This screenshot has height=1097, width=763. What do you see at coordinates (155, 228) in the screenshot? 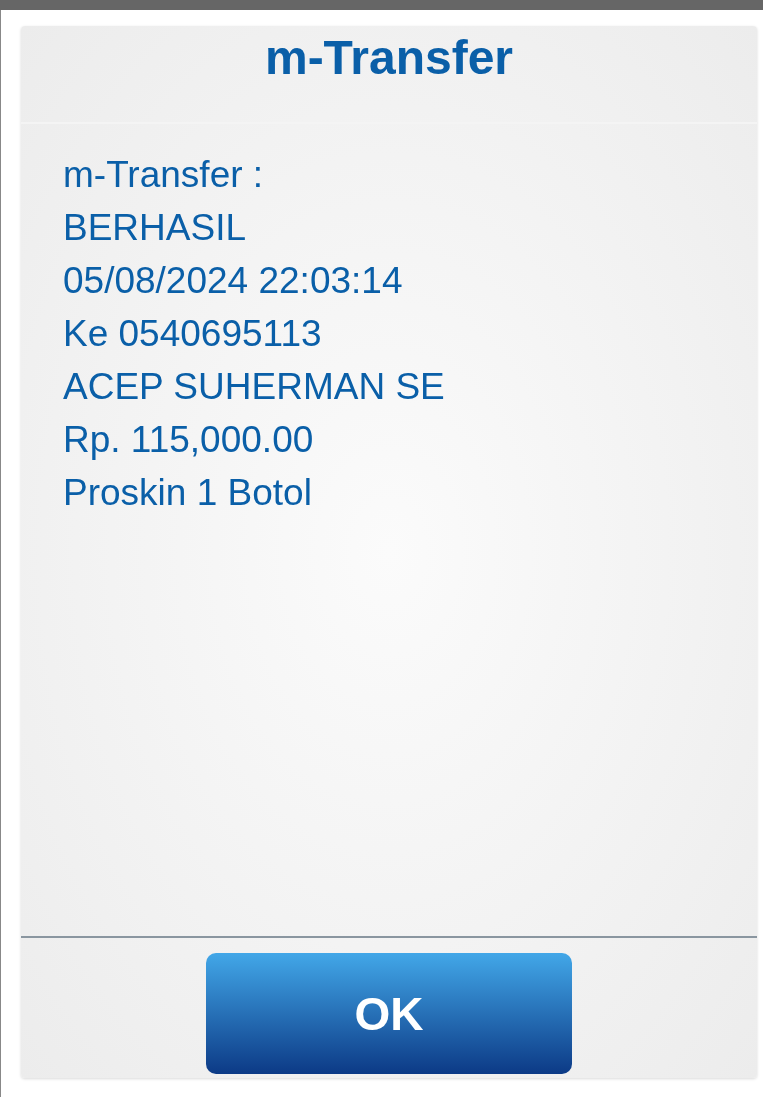
I see `message-line: BERHASIL` at bounding box center [155, 228].